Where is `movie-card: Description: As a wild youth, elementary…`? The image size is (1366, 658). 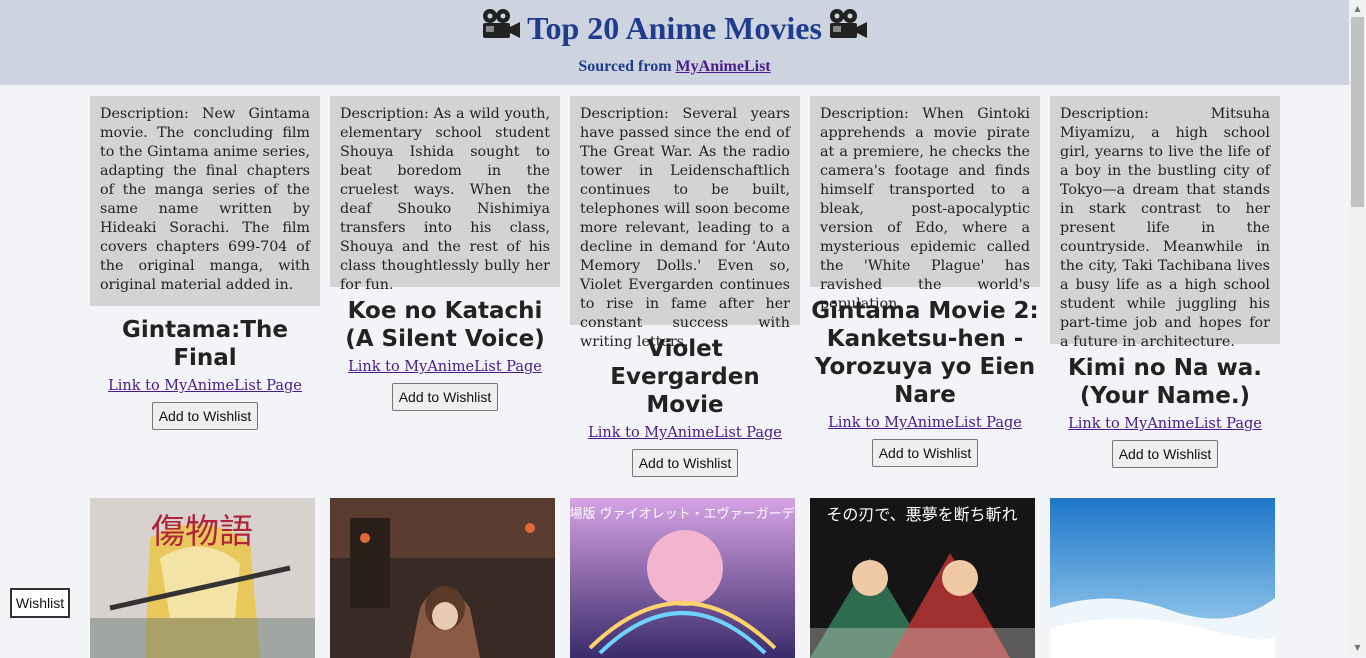 movie-card: Description: As a wild youth, elementary… is located at coordinates (445, 253).